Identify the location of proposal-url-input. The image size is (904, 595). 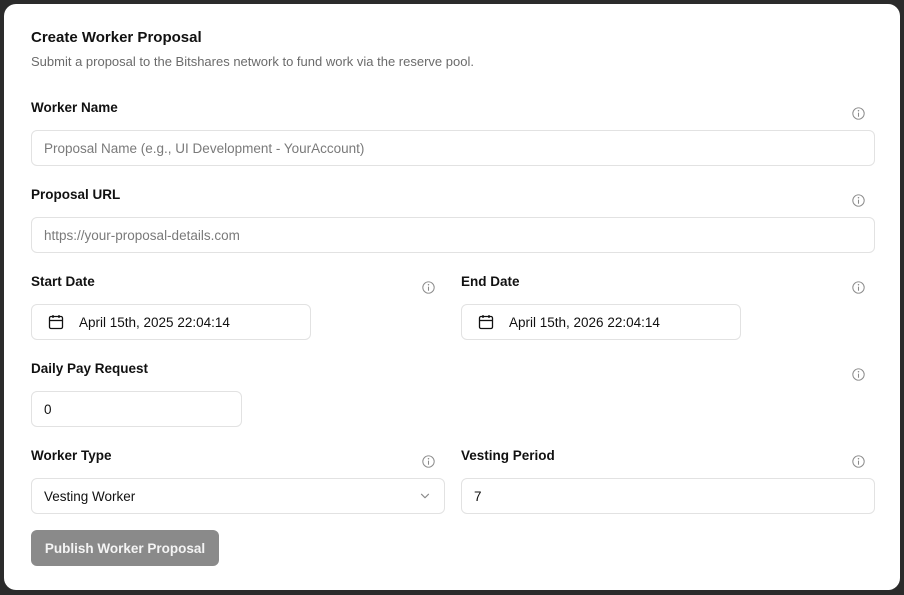
(453, 235).